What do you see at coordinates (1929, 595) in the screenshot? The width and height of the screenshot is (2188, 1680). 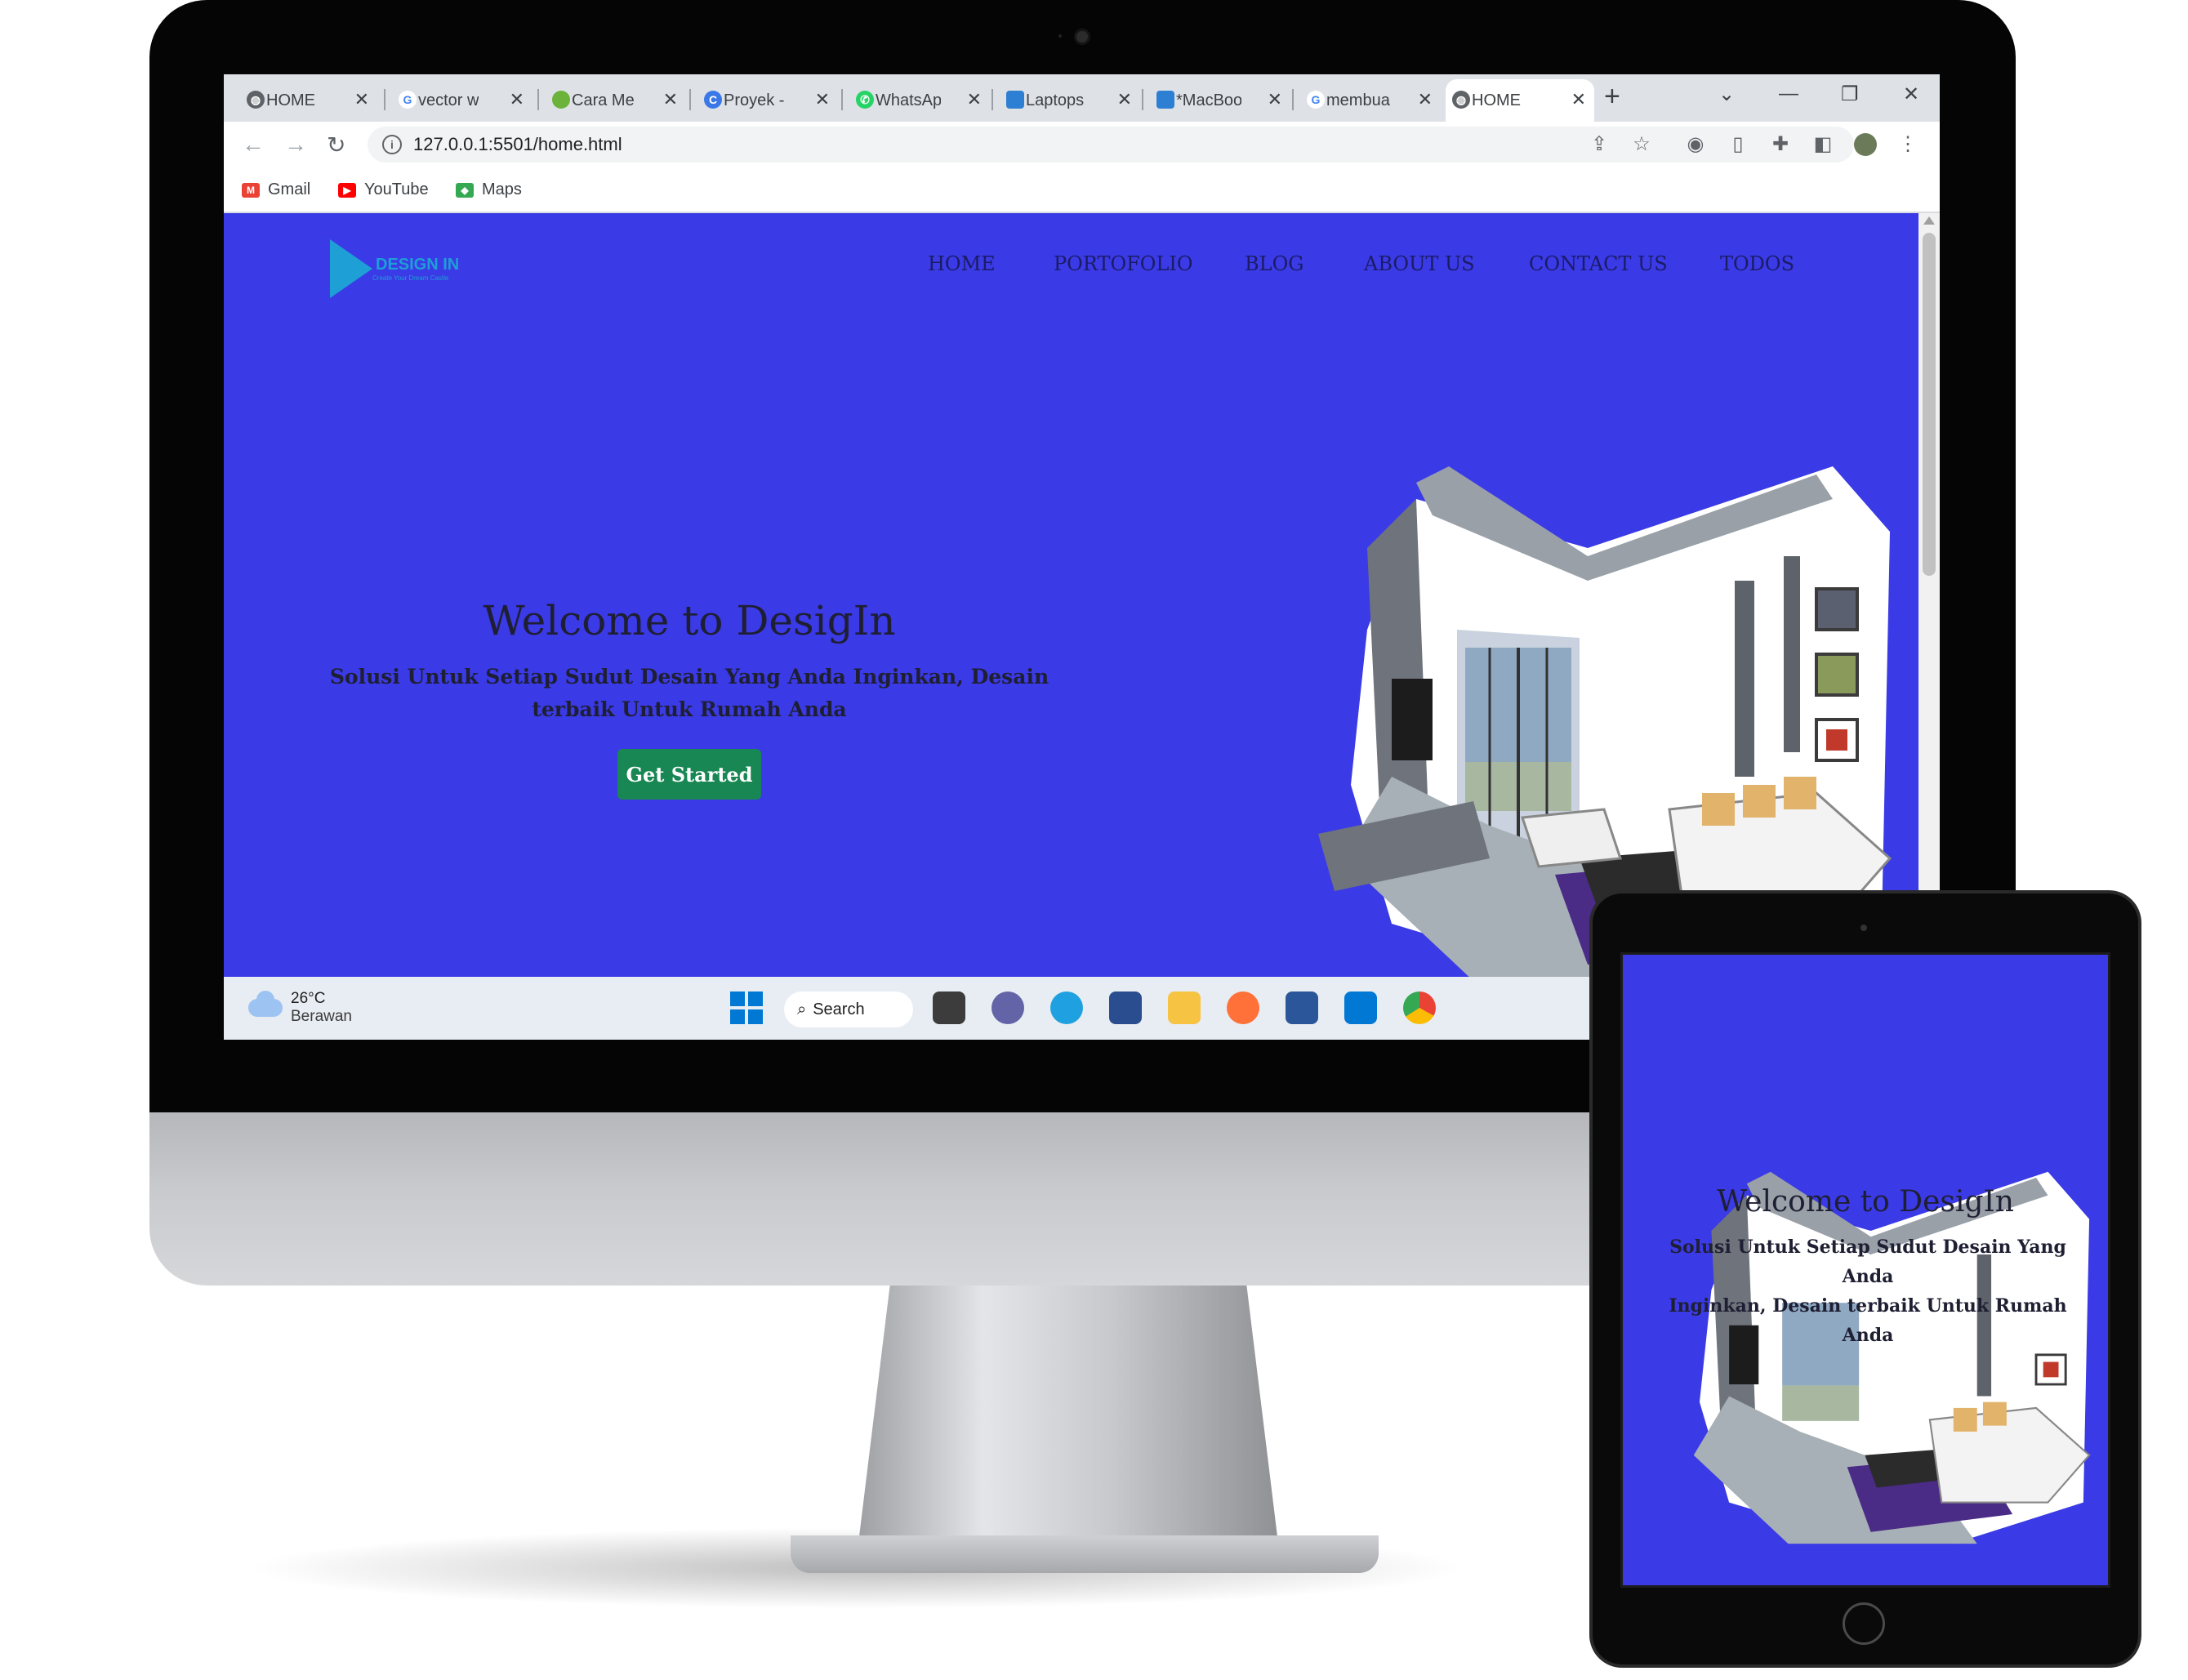 I see `page-scrollbar` at bounding box center [1929, 595].